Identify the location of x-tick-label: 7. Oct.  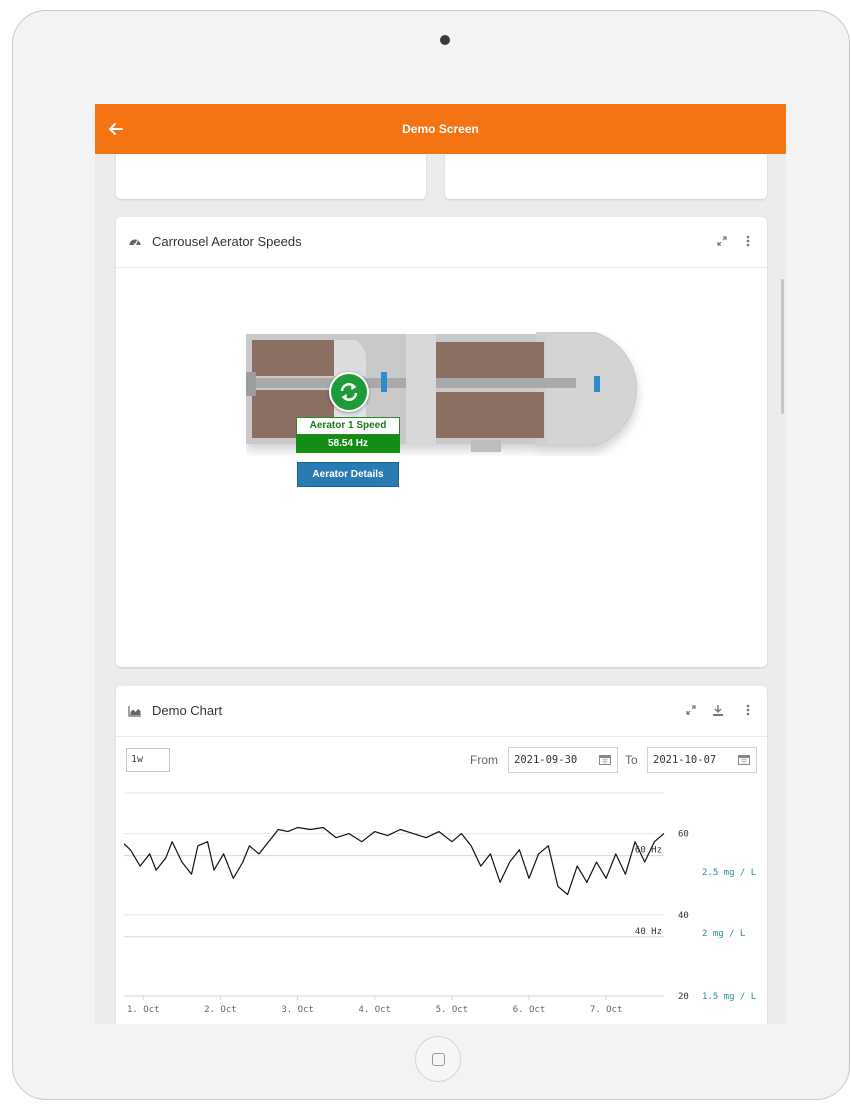
(606, 1010).